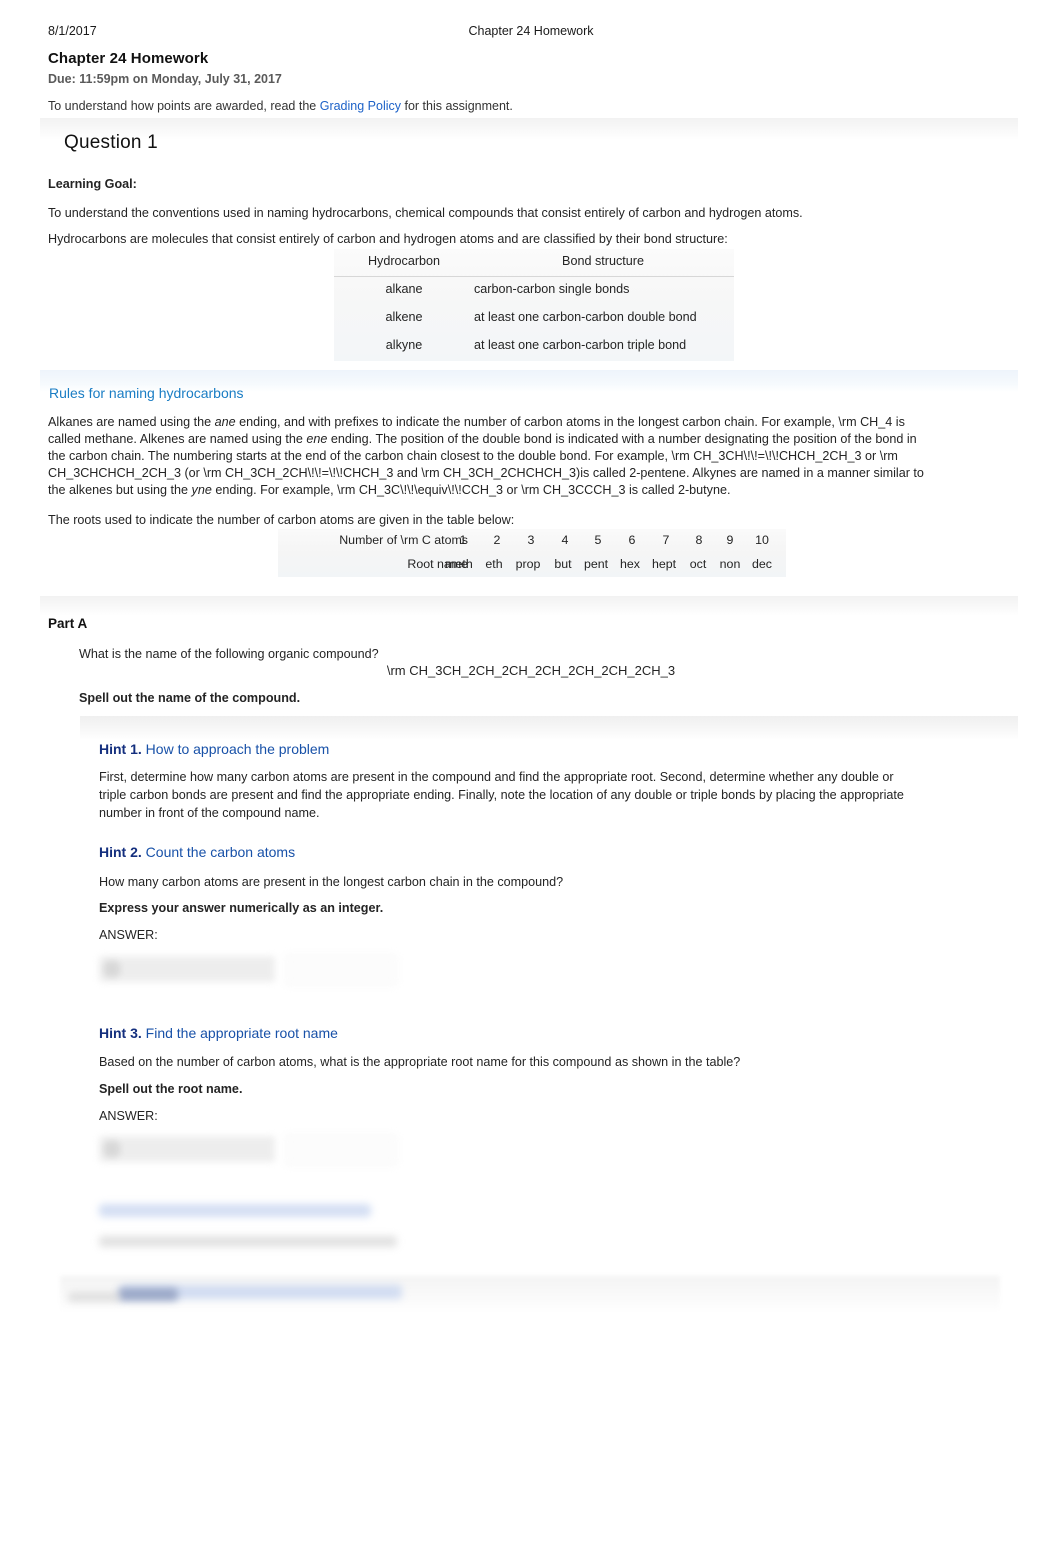  Describe the element at coordinates (404, 261) in the screenshot. I see `column-header-hydrocarbon: Hydrocarbon` at that location.